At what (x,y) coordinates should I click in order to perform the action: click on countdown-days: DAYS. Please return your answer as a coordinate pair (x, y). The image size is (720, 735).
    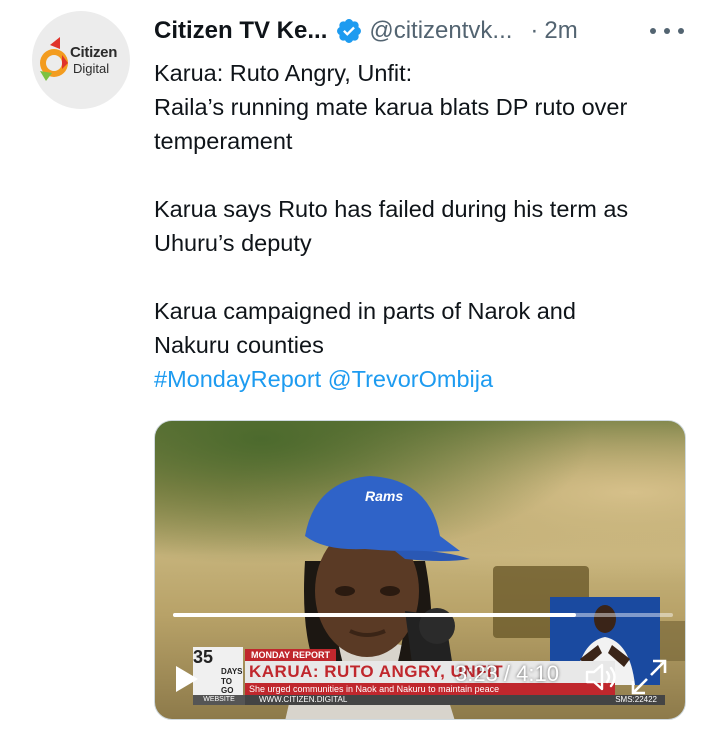
    Looking at the image, I should click on (232, 671).